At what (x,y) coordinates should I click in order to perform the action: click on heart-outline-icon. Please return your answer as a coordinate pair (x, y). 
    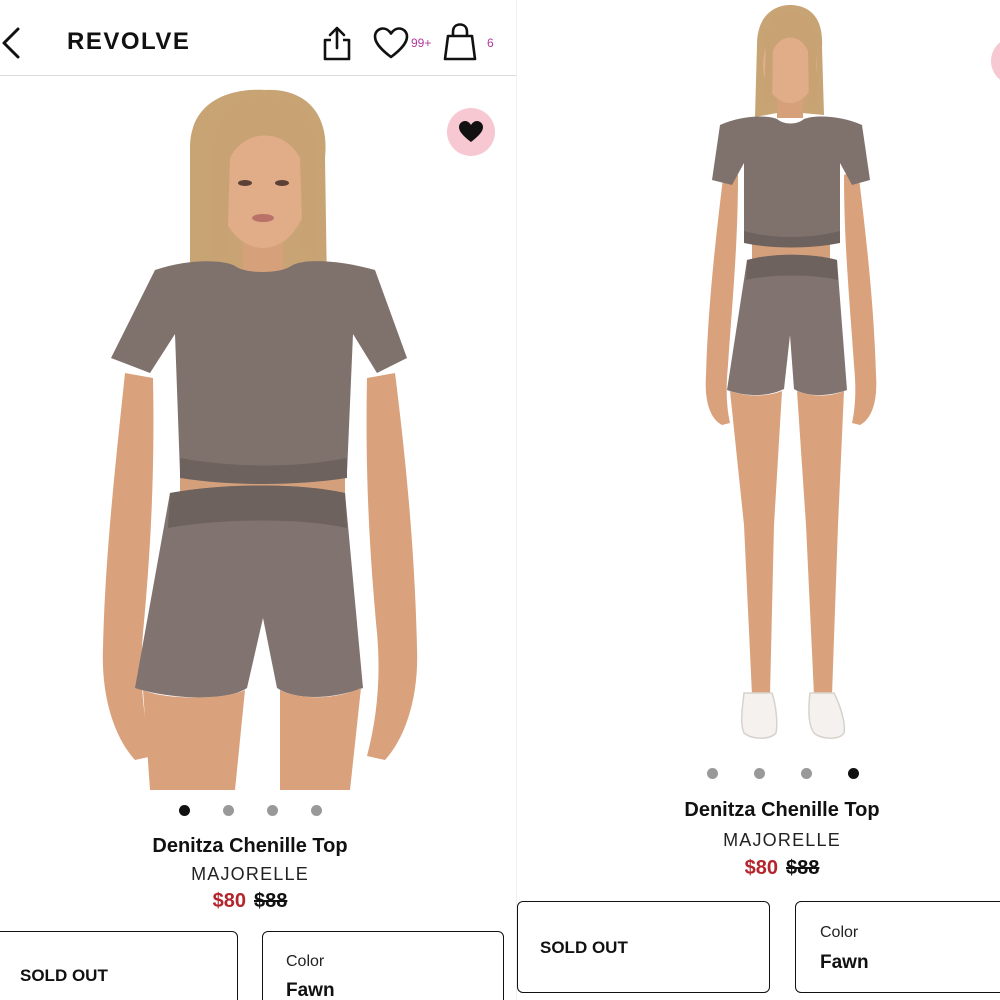
    Looking at the image, I should click on (391, 43).